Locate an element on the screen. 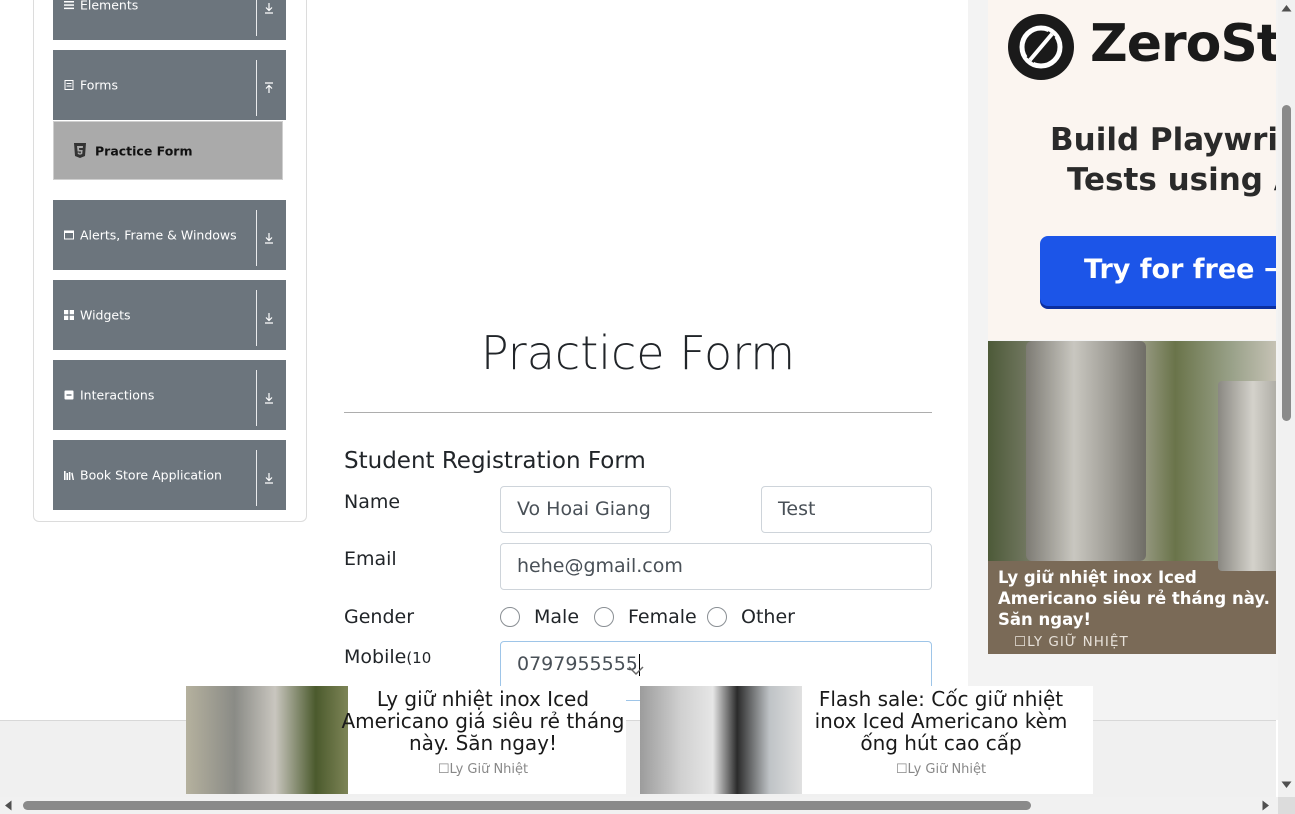  title-divider is located at coordinates (638, 412).